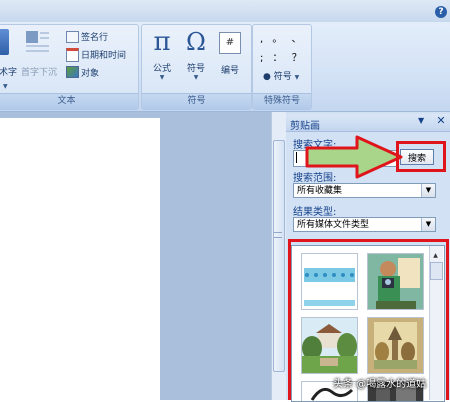 Image resolution: width=450 pixels, height=402 pixels. I want to click on watermark: 头条 @喝露水的道姑, so click(380, 384).